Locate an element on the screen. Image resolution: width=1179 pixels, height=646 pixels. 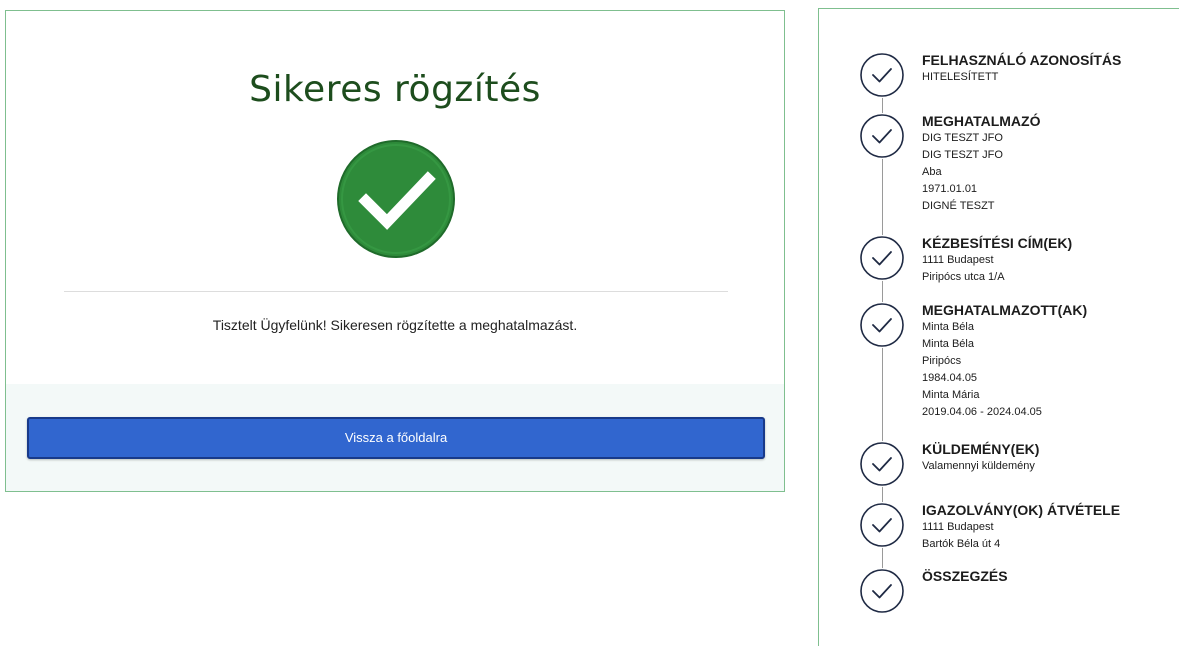
step-detail: 2019.04.06 - 2024.04.05 is located at coordinates (982, 412).